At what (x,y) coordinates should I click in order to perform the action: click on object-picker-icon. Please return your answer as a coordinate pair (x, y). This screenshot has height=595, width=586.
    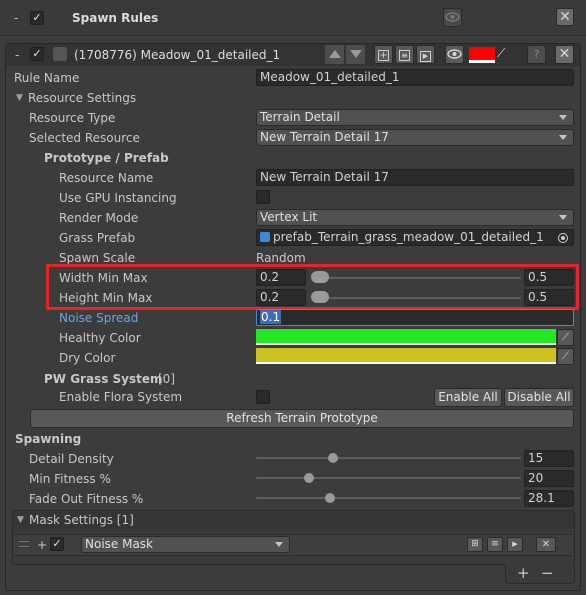
    Looking at the image, I should click on (563, 238).